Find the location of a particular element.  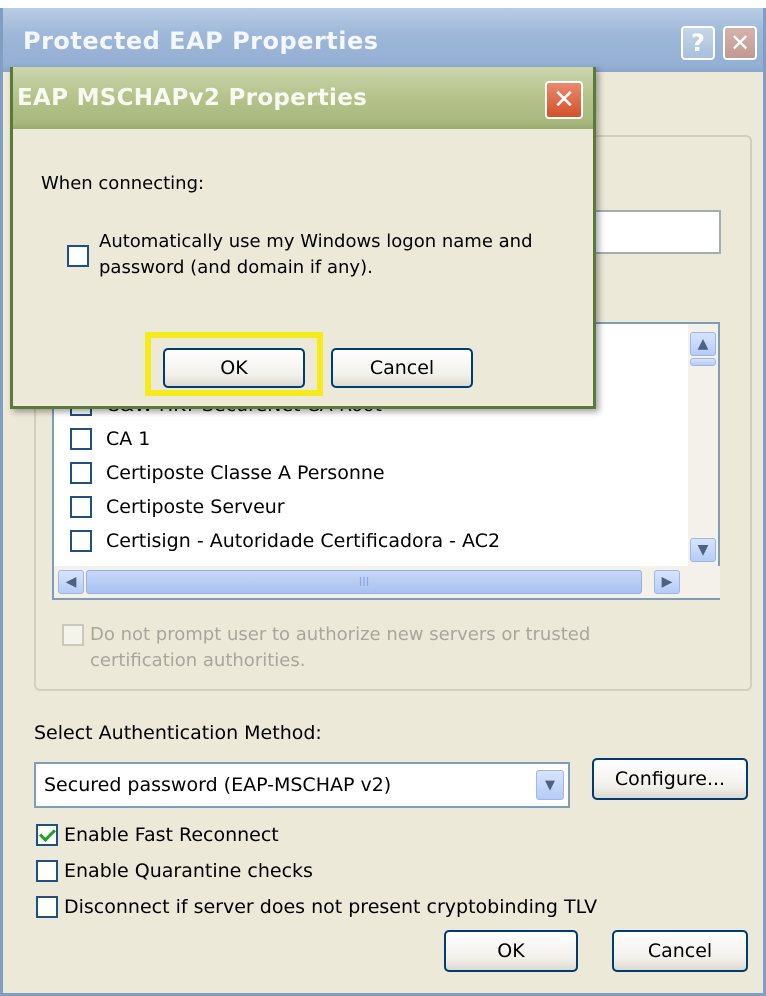

overlay-close-button: ✕ is located at coordinates (564, 100).